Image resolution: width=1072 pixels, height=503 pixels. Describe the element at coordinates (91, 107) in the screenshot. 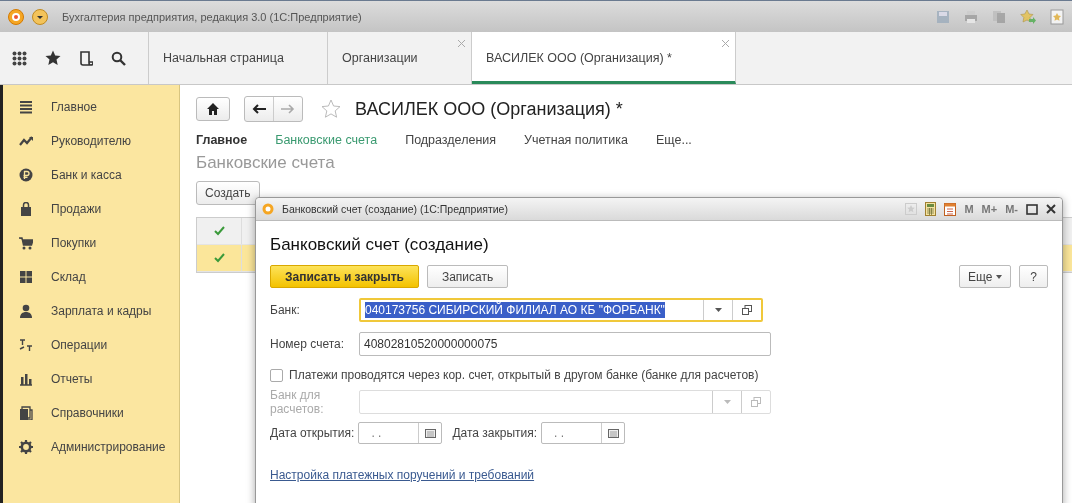

I see `sidebar-item: Главное` at that location.